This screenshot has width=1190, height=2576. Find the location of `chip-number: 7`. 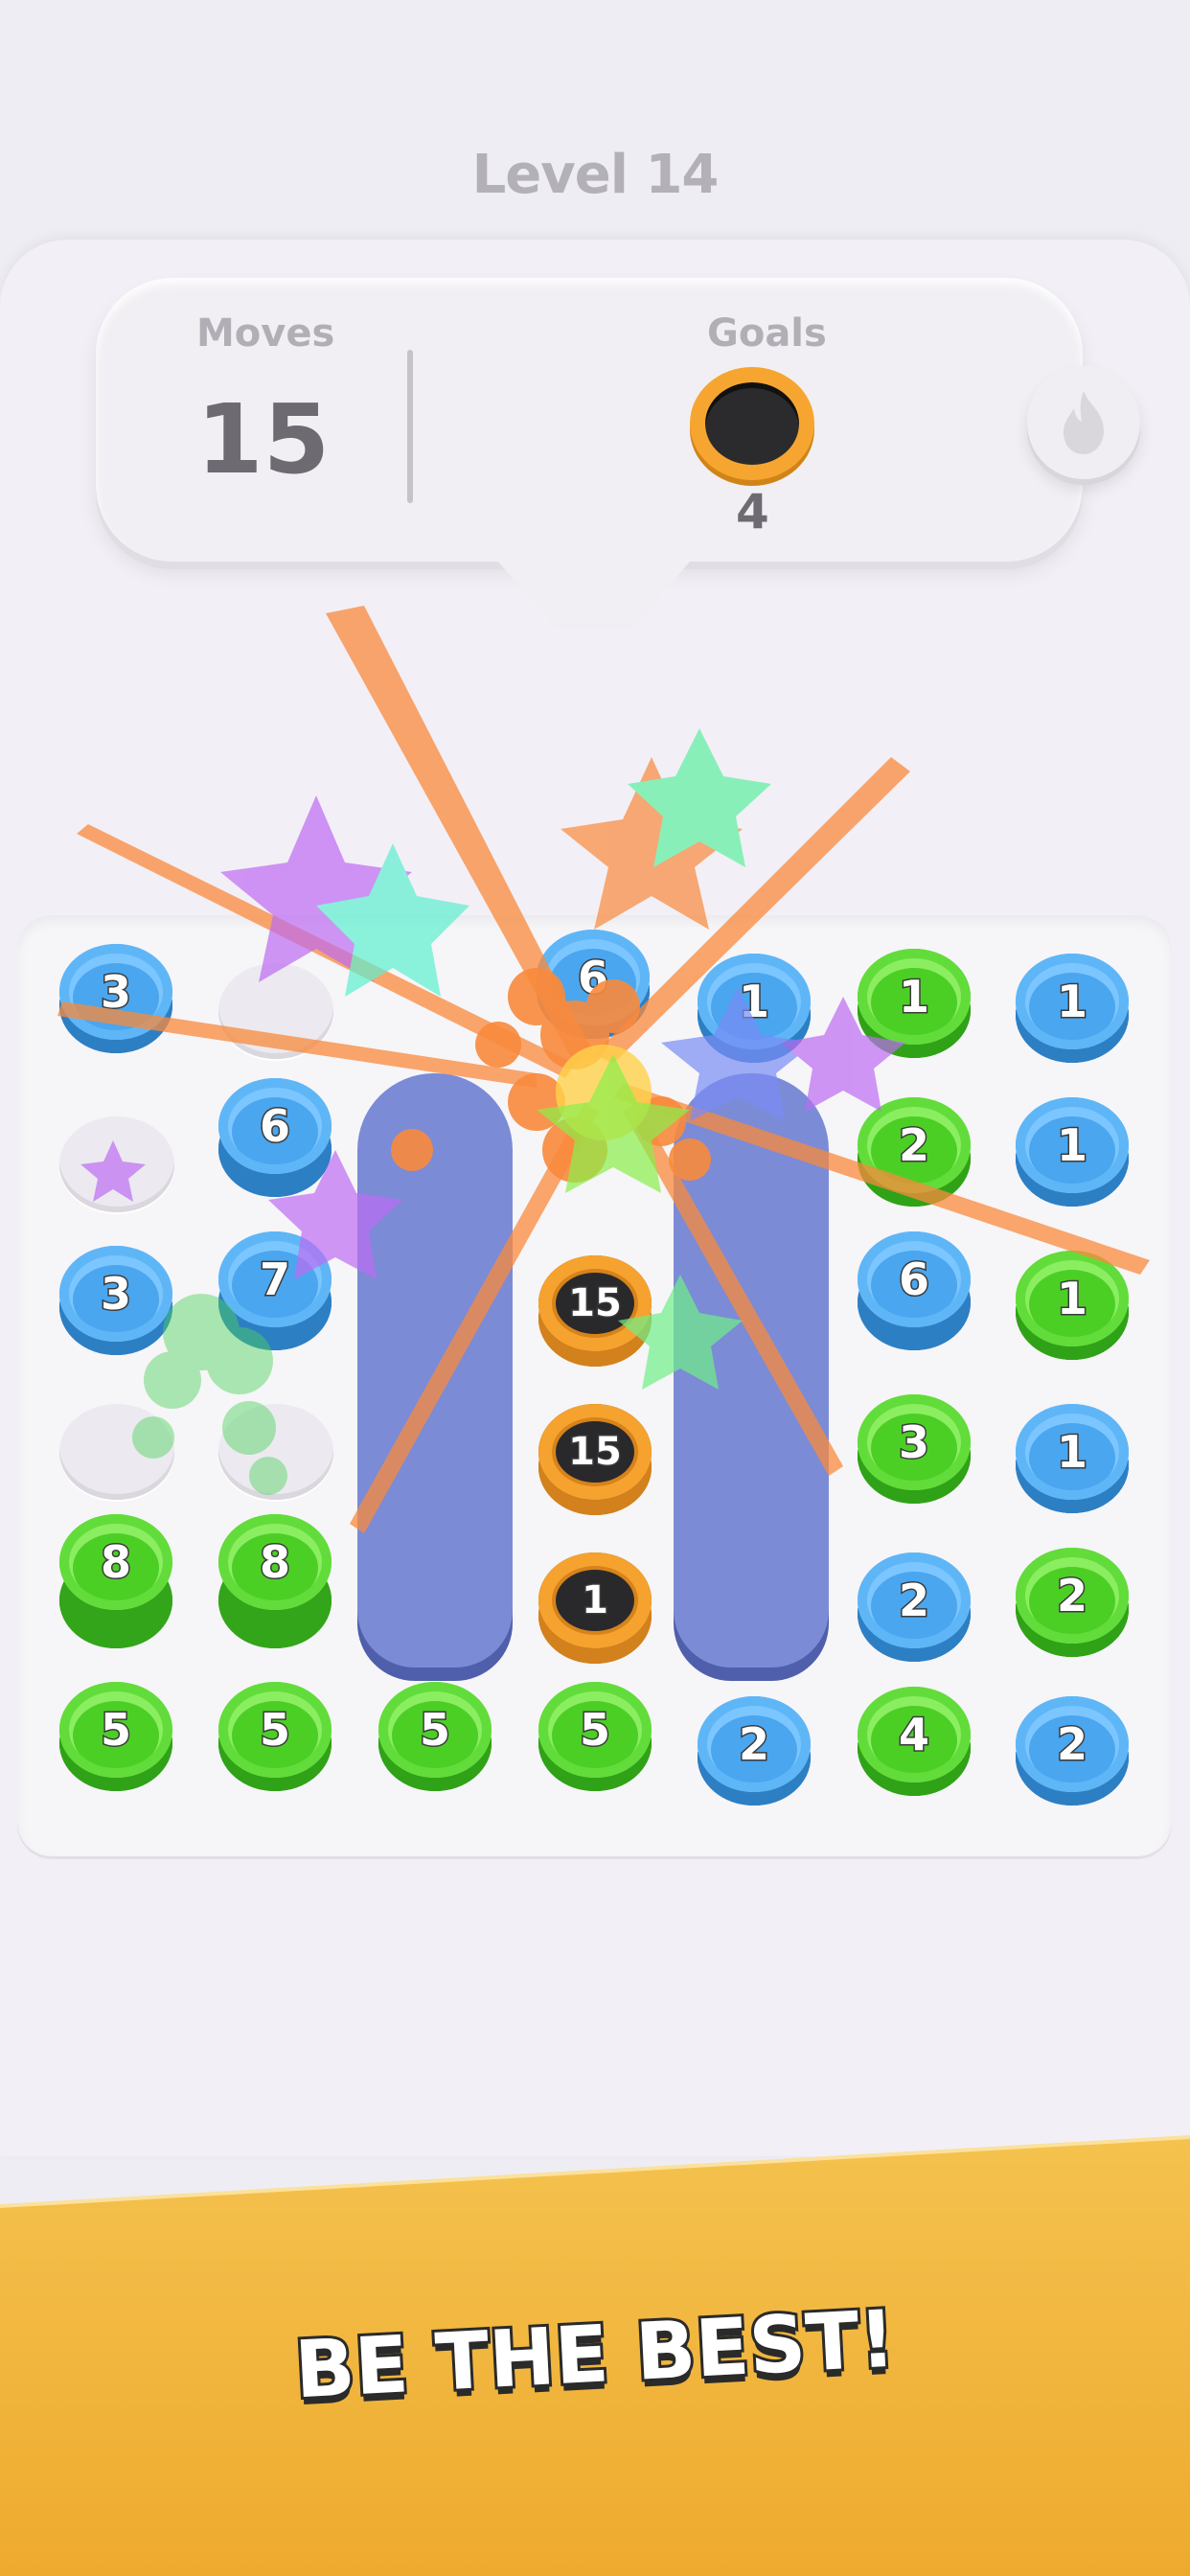

chip-number: 7 is located at coordinates (275, 1279).